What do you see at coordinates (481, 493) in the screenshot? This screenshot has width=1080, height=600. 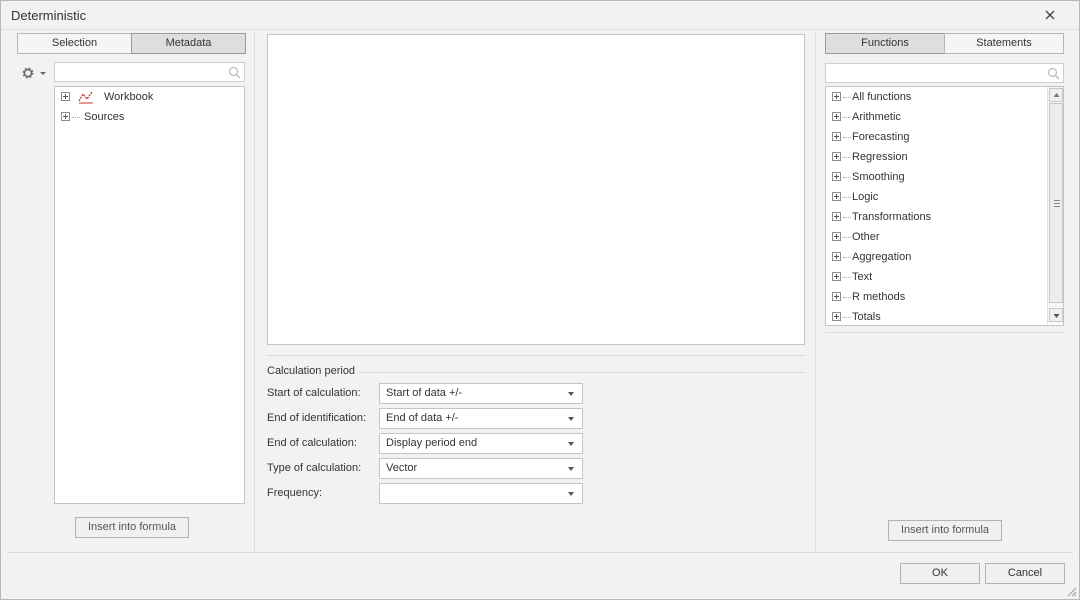 I see `frequency-select` at bounding box center [481, 493].